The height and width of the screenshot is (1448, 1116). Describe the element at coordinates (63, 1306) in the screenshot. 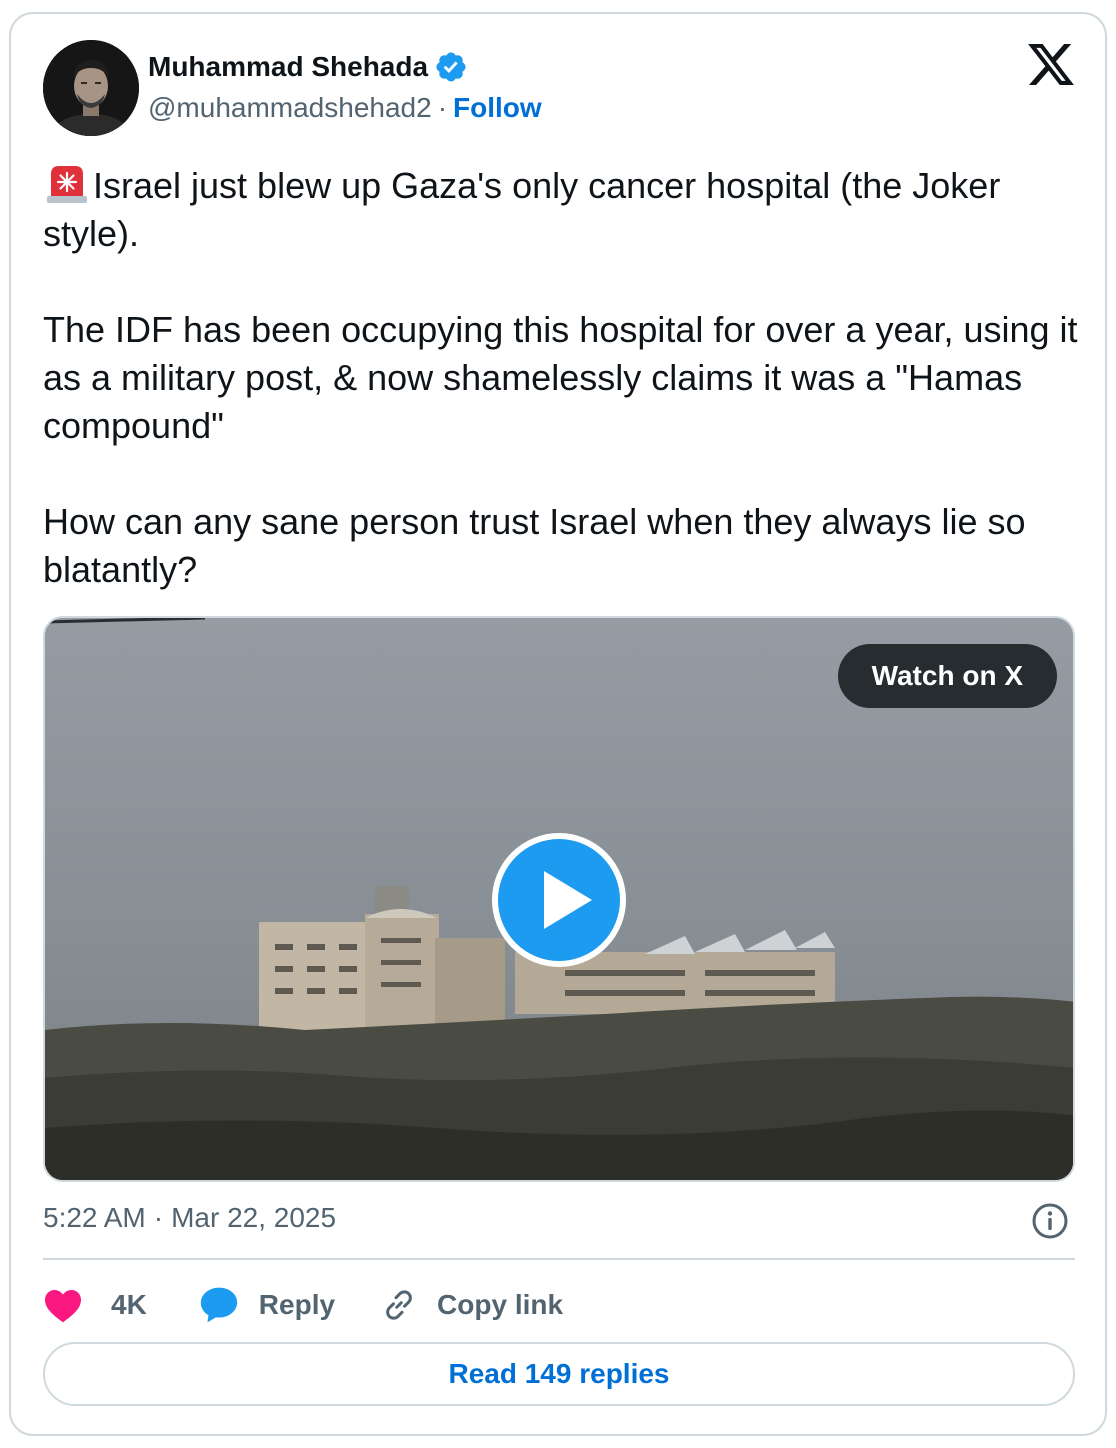

I see `heart-icon` at that location.